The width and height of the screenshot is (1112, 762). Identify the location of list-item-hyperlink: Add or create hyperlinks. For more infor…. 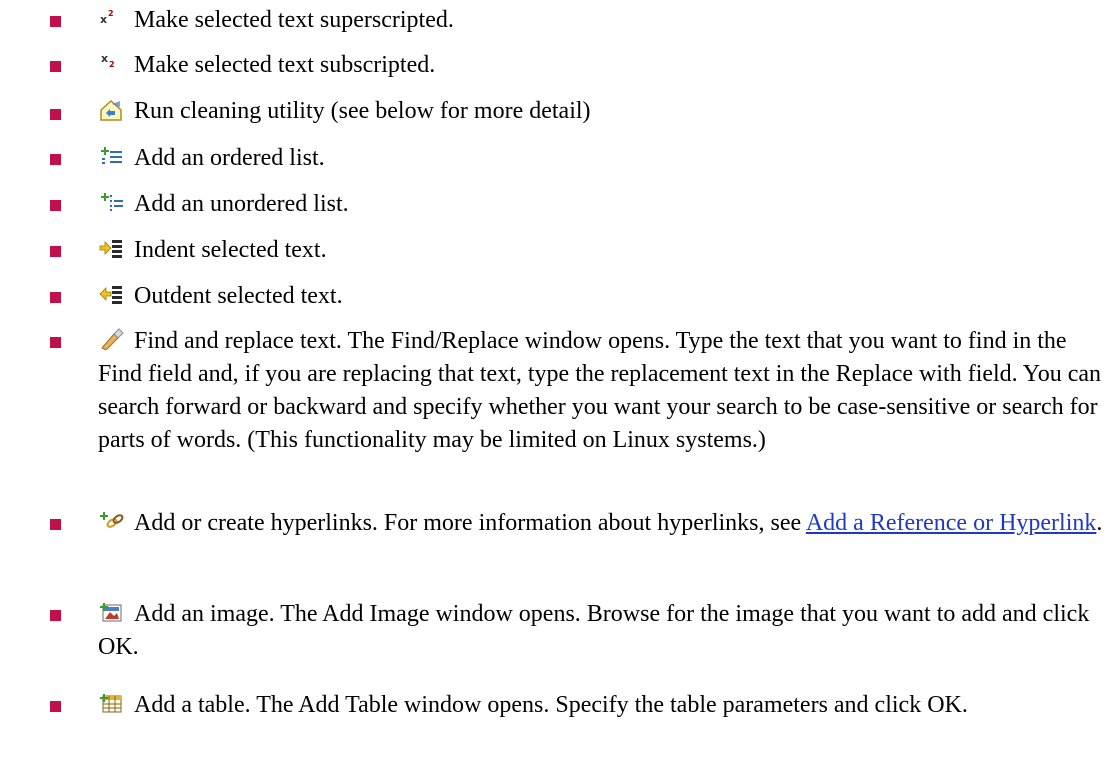
(556, 523).